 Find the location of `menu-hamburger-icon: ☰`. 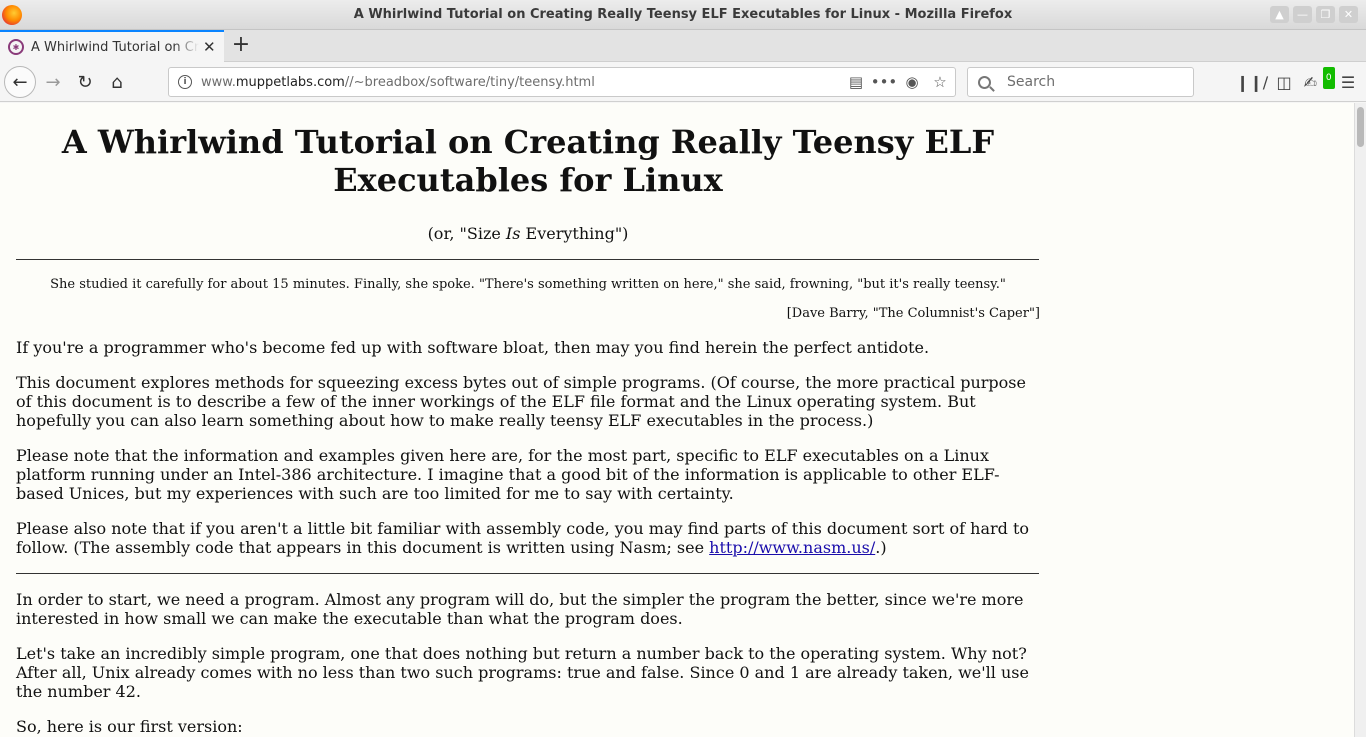

menu-hamburger-icon: ☰ is located at coordinates (1348, 82).